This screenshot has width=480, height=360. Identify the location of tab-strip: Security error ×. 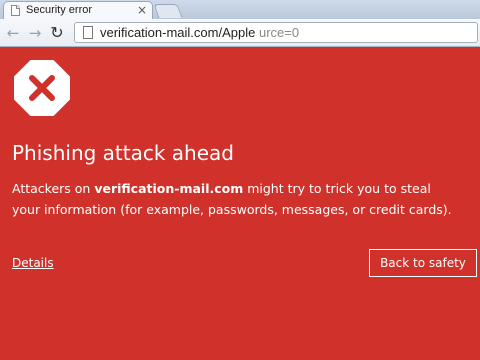
(240, 9).